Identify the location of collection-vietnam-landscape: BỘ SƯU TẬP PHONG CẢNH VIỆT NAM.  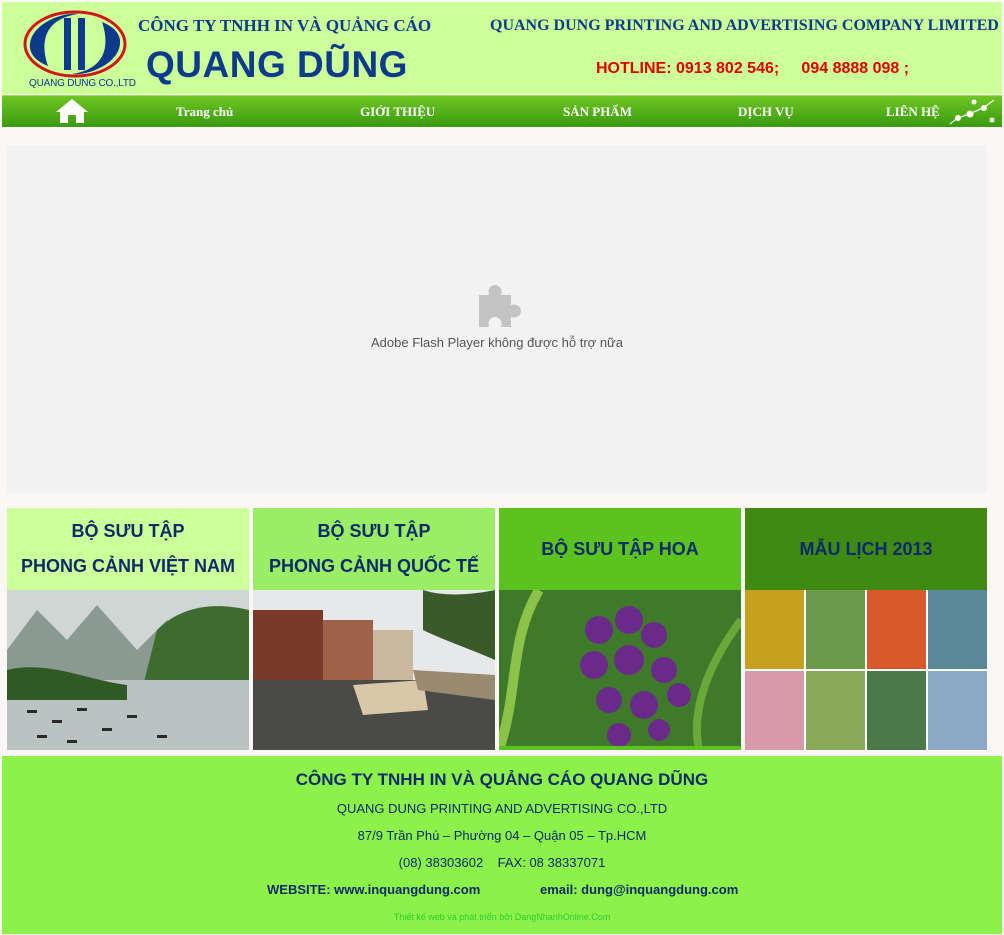
(128, 631).